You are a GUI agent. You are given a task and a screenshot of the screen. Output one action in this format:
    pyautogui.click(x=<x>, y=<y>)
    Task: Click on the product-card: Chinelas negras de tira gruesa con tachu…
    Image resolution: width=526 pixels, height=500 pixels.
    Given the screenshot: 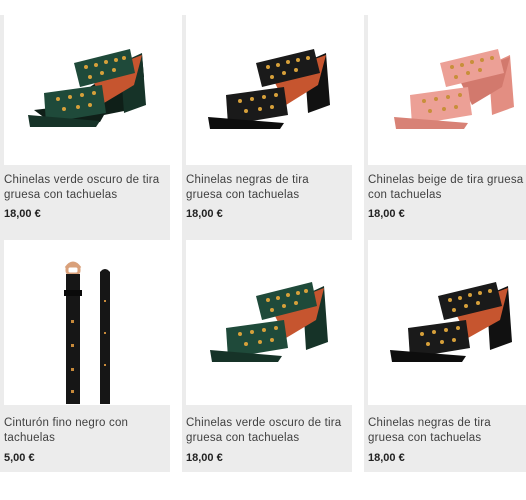 What is the action you would take?
    pyautogui.click(x=445, y=355)
    